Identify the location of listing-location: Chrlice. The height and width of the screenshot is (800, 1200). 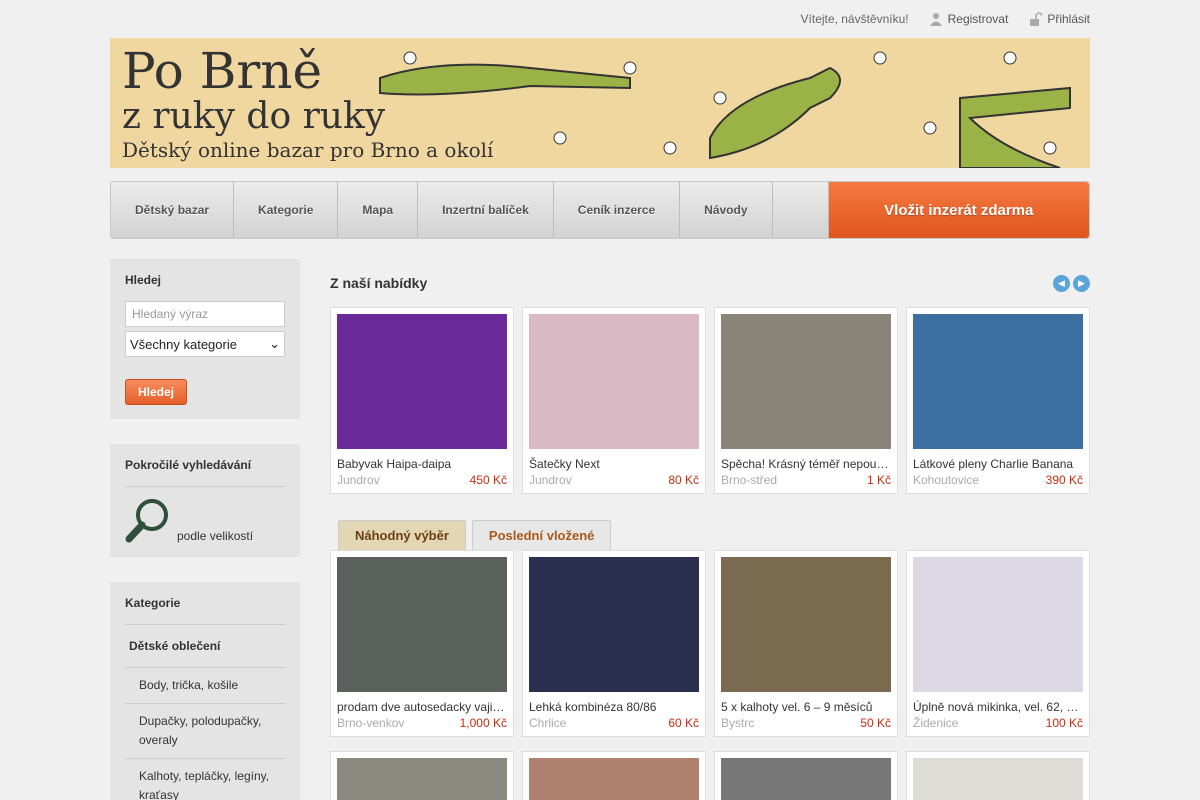
(548, 723).